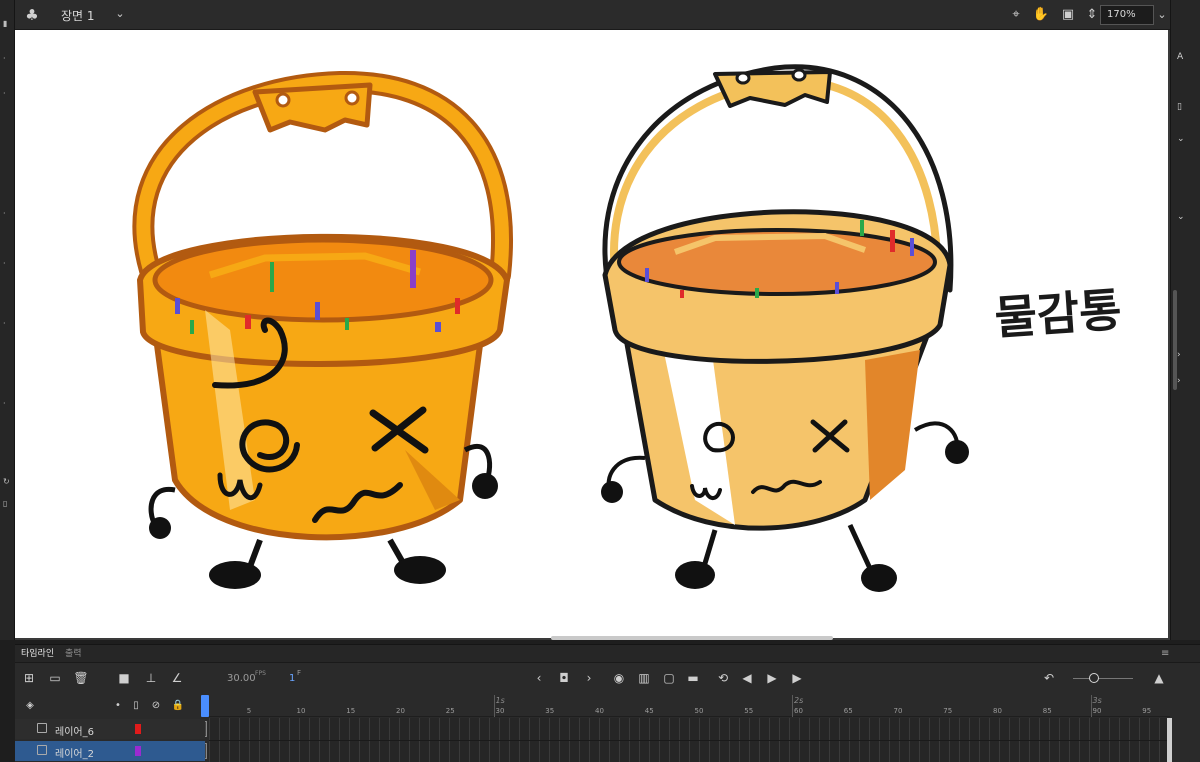  What do you see at coordinates (669, 678) in the screenshot?
I see `insert-blank-icon: ▢` at bounding box center [669, 678].